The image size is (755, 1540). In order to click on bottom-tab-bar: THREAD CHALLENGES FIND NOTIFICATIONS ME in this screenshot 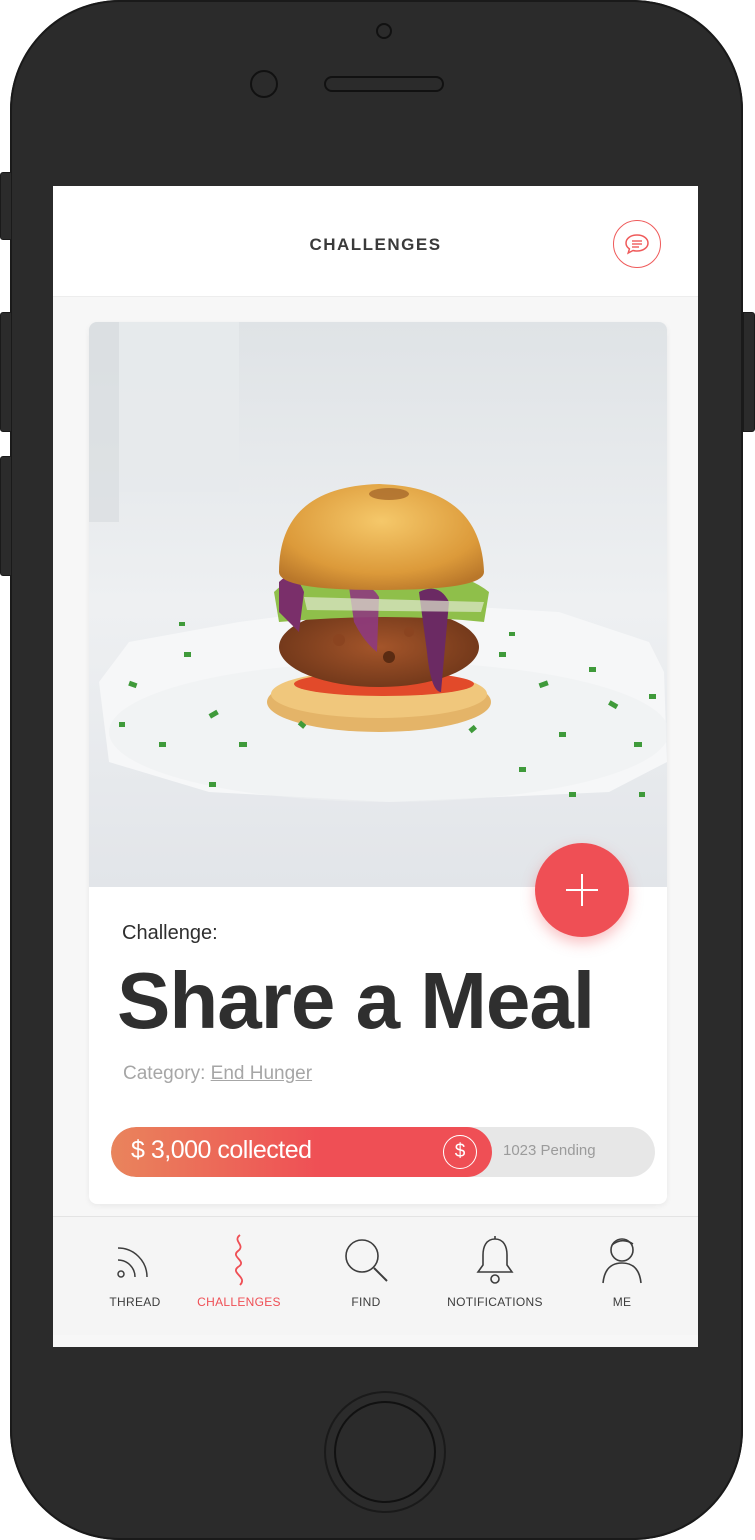, I will do `click(375, 1275)`.